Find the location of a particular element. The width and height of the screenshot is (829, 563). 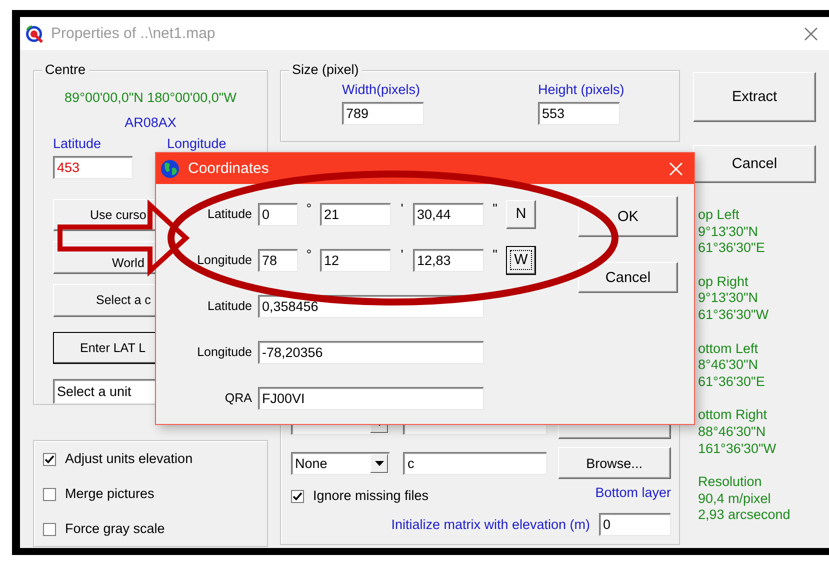

degrees-field: 78 is located at coordinates (278, 260).